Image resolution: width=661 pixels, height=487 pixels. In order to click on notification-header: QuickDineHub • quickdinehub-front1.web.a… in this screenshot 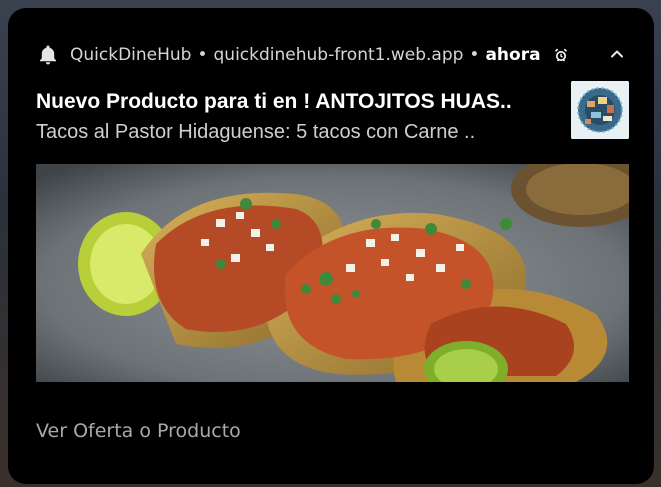, I will do `click(302, 55)`.